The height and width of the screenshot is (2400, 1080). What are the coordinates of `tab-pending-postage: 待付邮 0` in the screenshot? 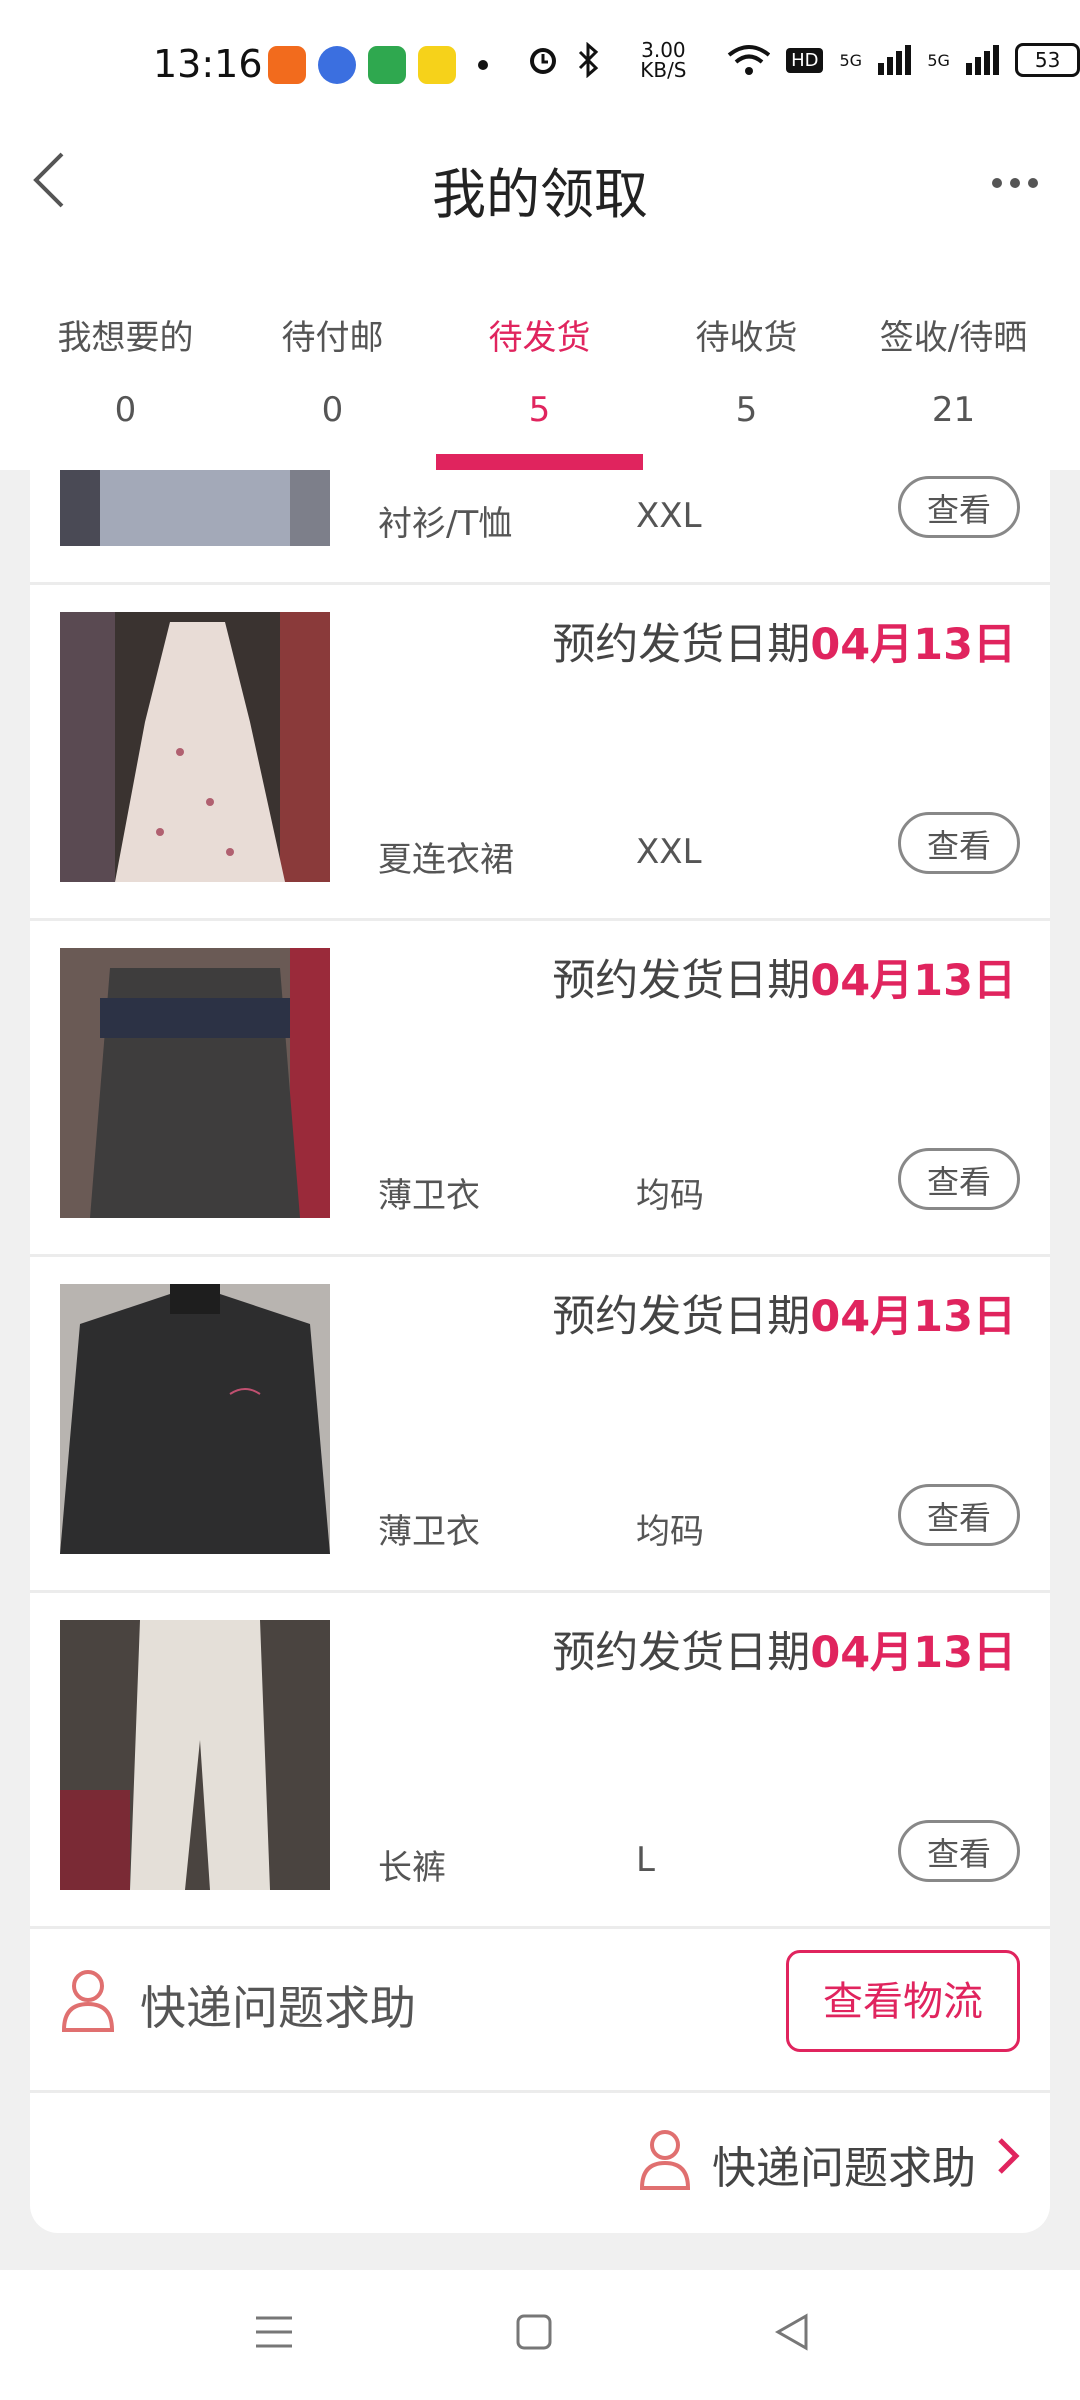 It's located at (332, 380).